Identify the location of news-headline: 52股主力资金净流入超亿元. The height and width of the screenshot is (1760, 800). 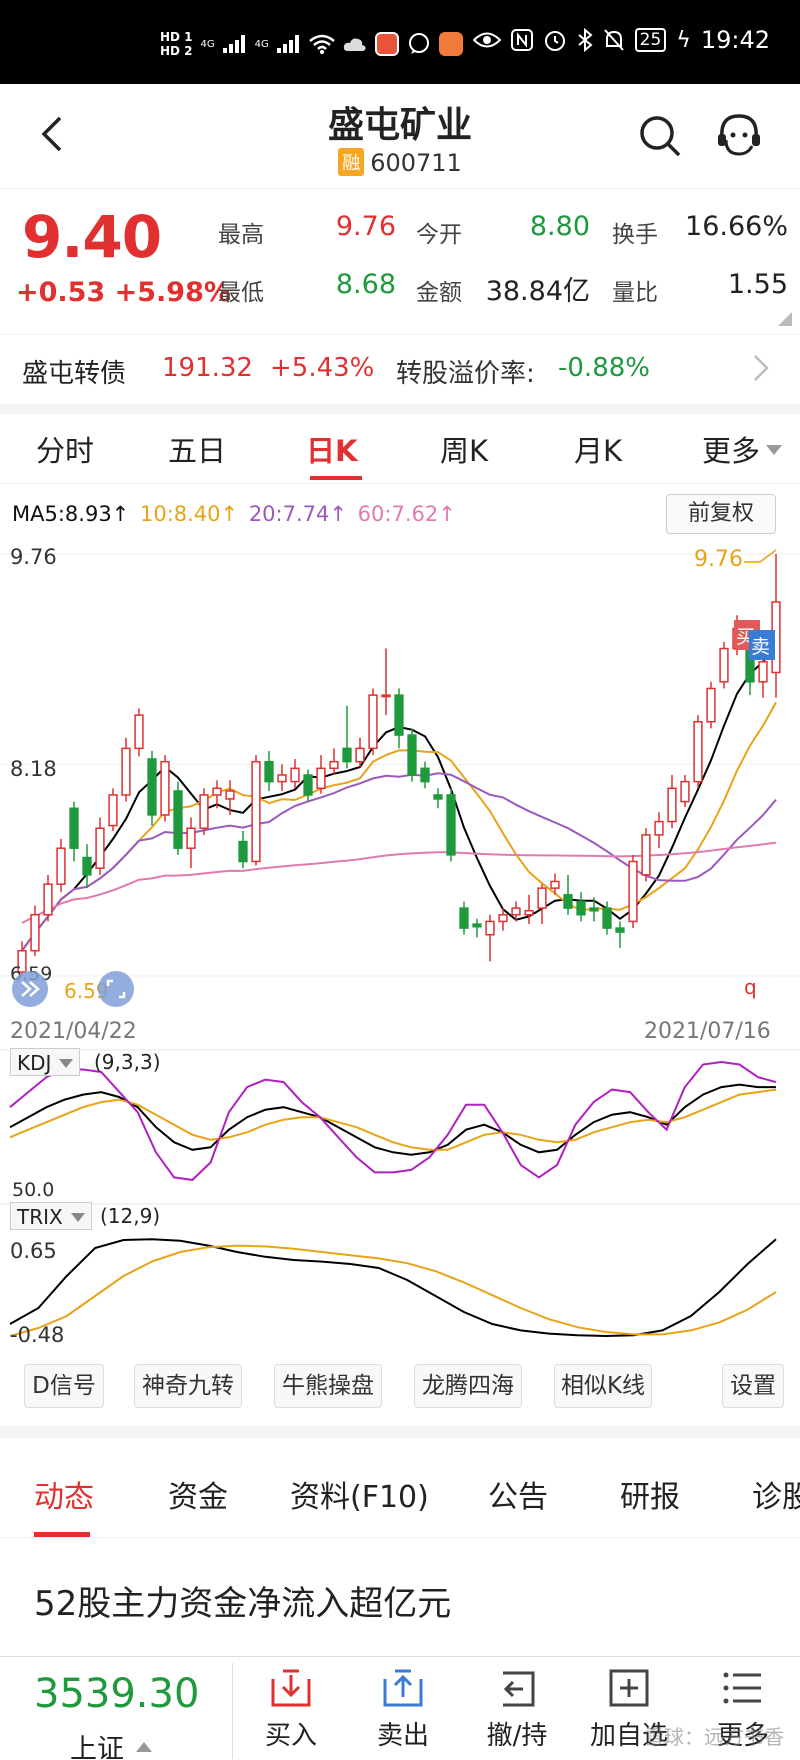
(242, 1600).